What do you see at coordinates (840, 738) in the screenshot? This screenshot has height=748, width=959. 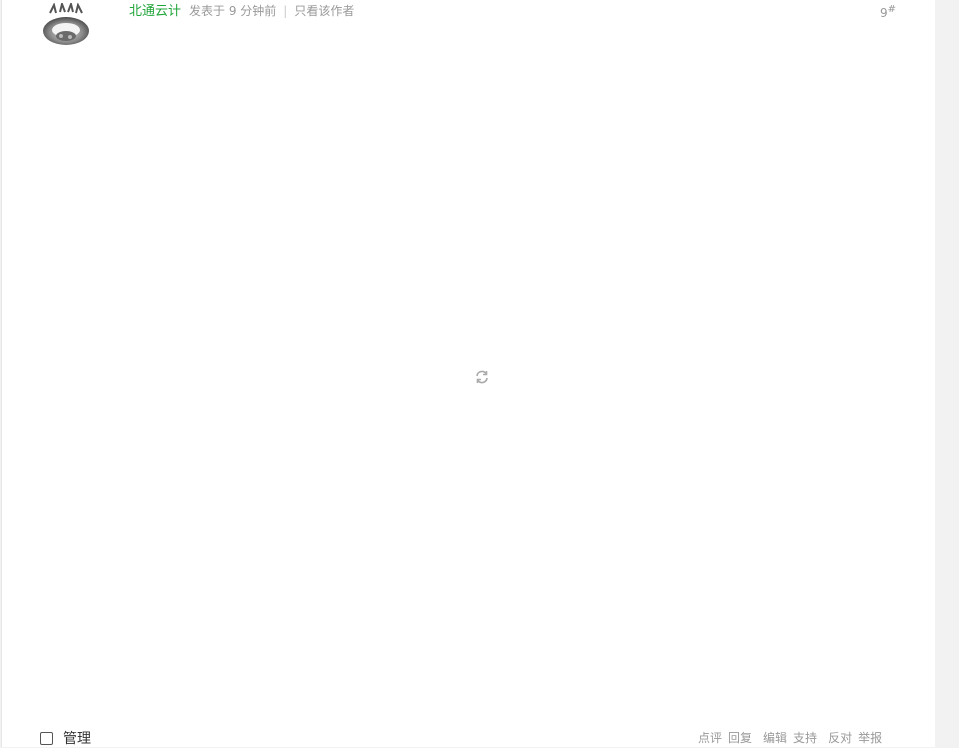 I see `oppose-link: 反对` at bounding box center [840, 738].